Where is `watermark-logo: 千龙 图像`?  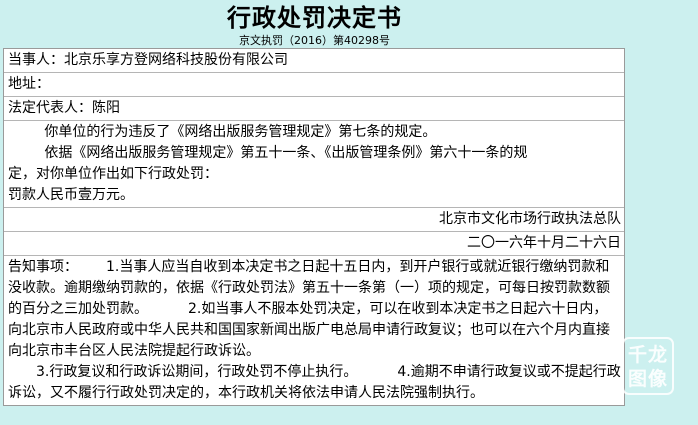 watermark-logo: 千龙 图像 is located at coordinates (648, 366).